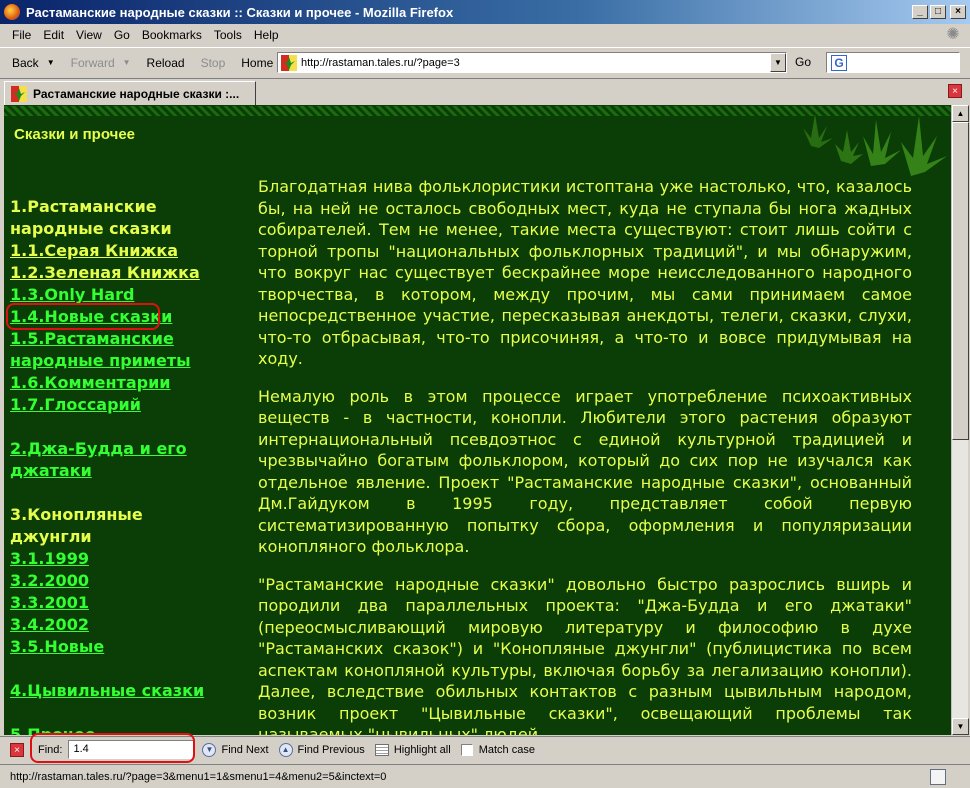 This screenshot has width=970, height=788. I want to click on close-window-button: ×, so click(958, 12).